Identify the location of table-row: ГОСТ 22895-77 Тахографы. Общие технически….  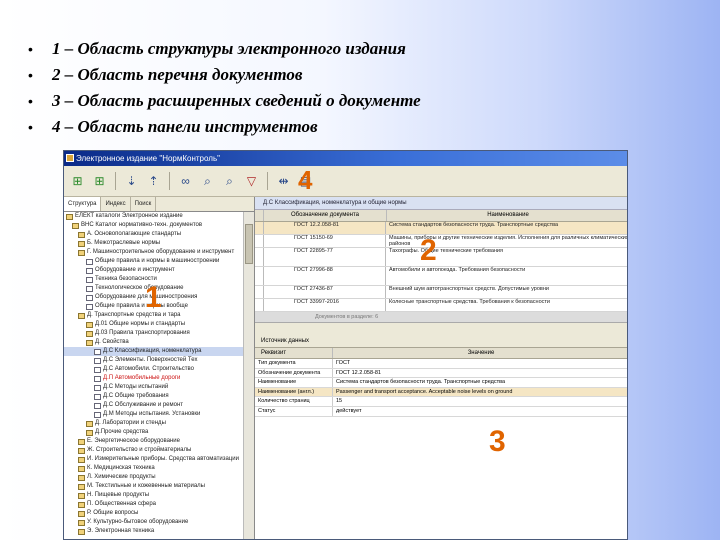
(441, 257).